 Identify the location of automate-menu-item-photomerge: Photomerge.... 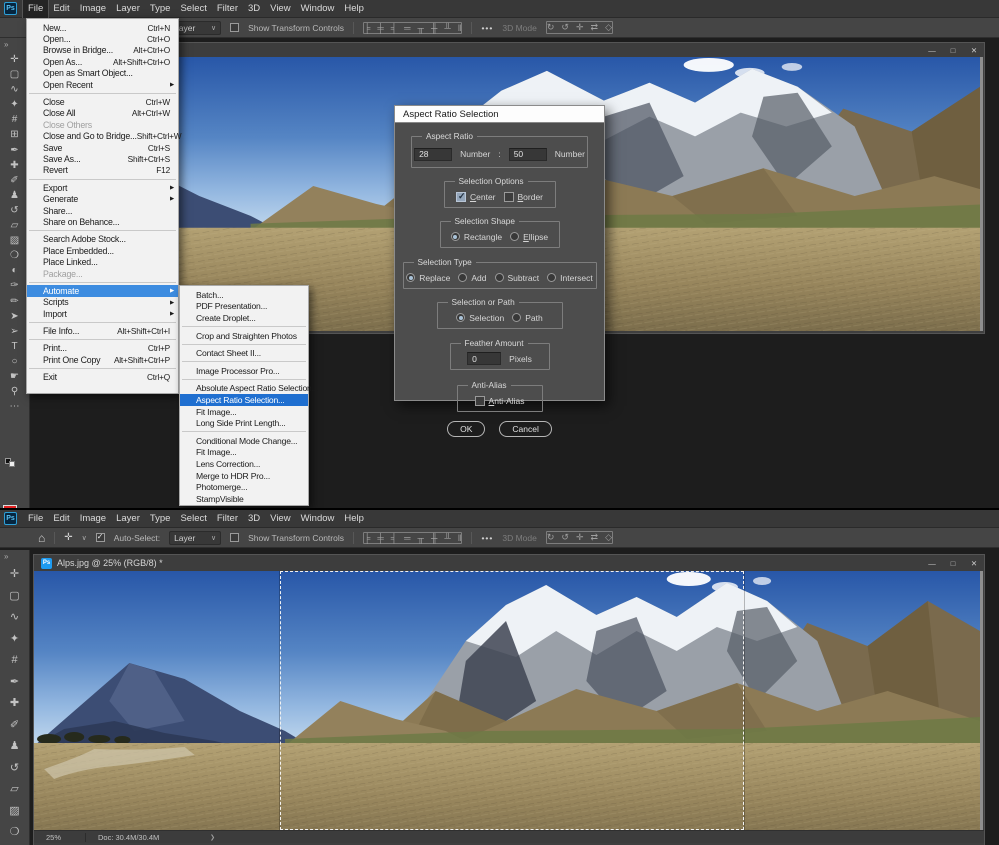
(244, 487).